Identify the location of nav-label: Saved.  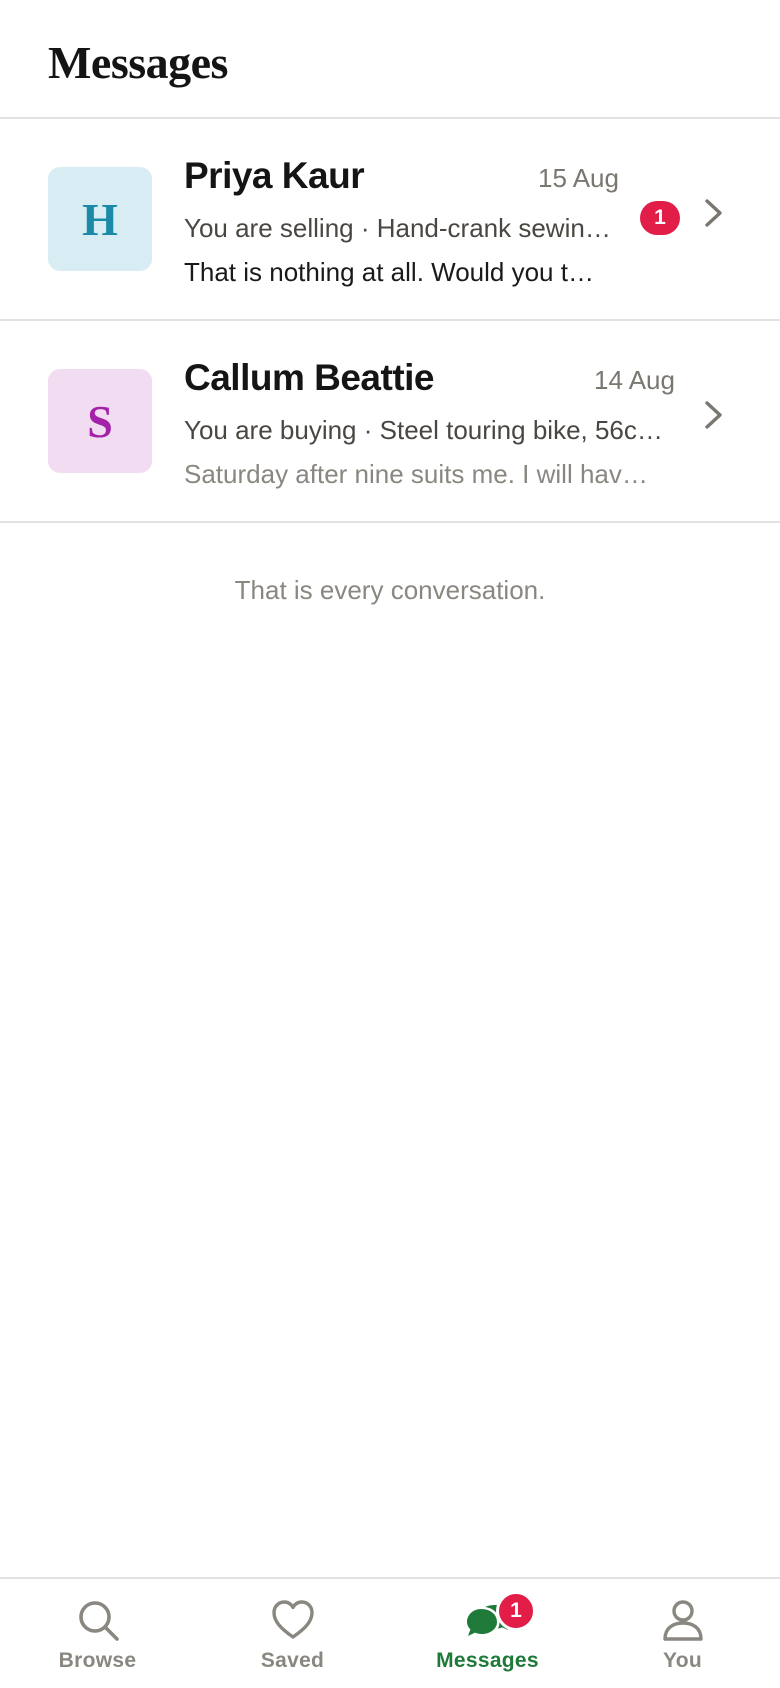
(292, 1660).